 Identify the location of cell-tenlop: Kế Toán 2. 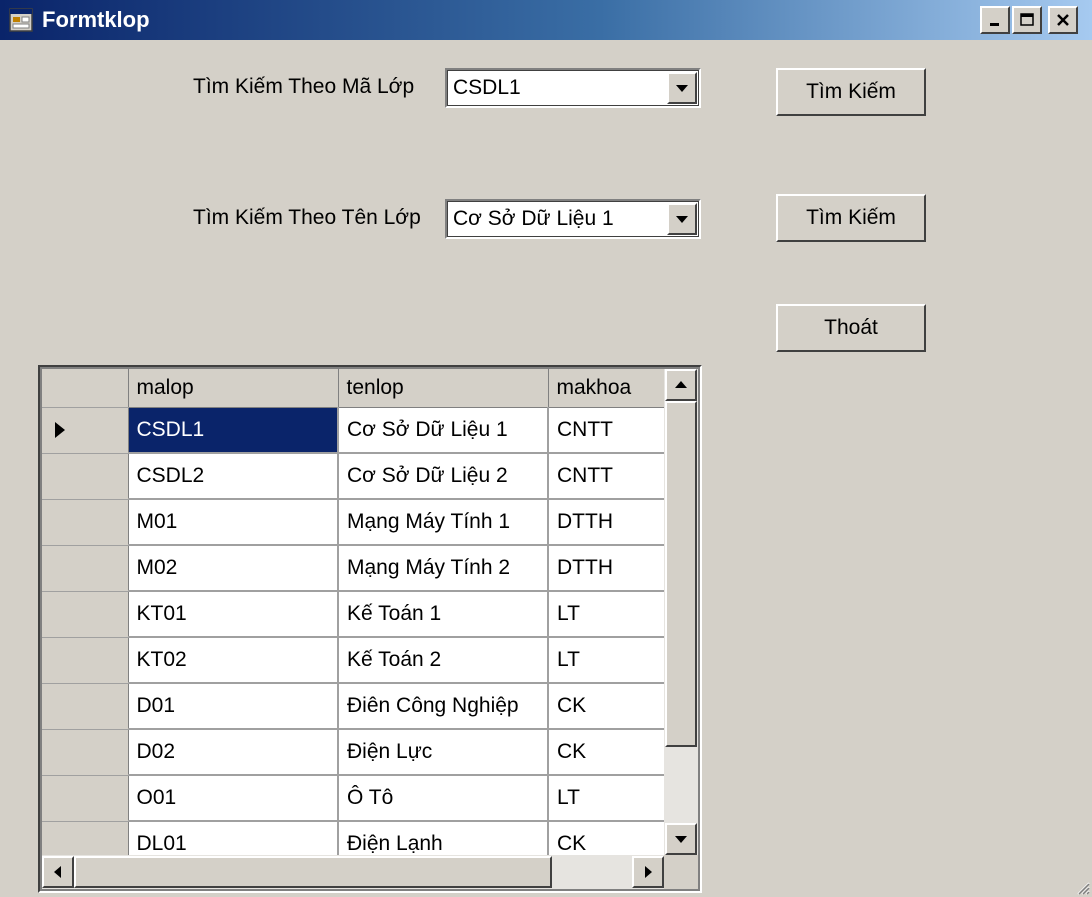
(443, 660).